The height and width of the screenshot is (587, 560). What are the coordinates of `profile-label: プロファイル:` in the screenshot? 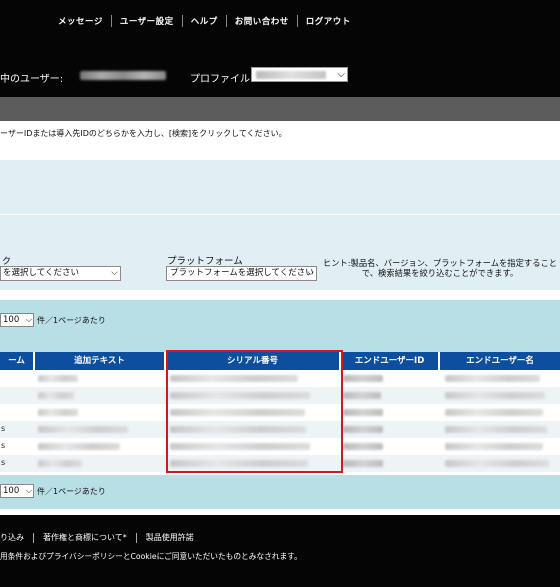 It's located at (222, 79).